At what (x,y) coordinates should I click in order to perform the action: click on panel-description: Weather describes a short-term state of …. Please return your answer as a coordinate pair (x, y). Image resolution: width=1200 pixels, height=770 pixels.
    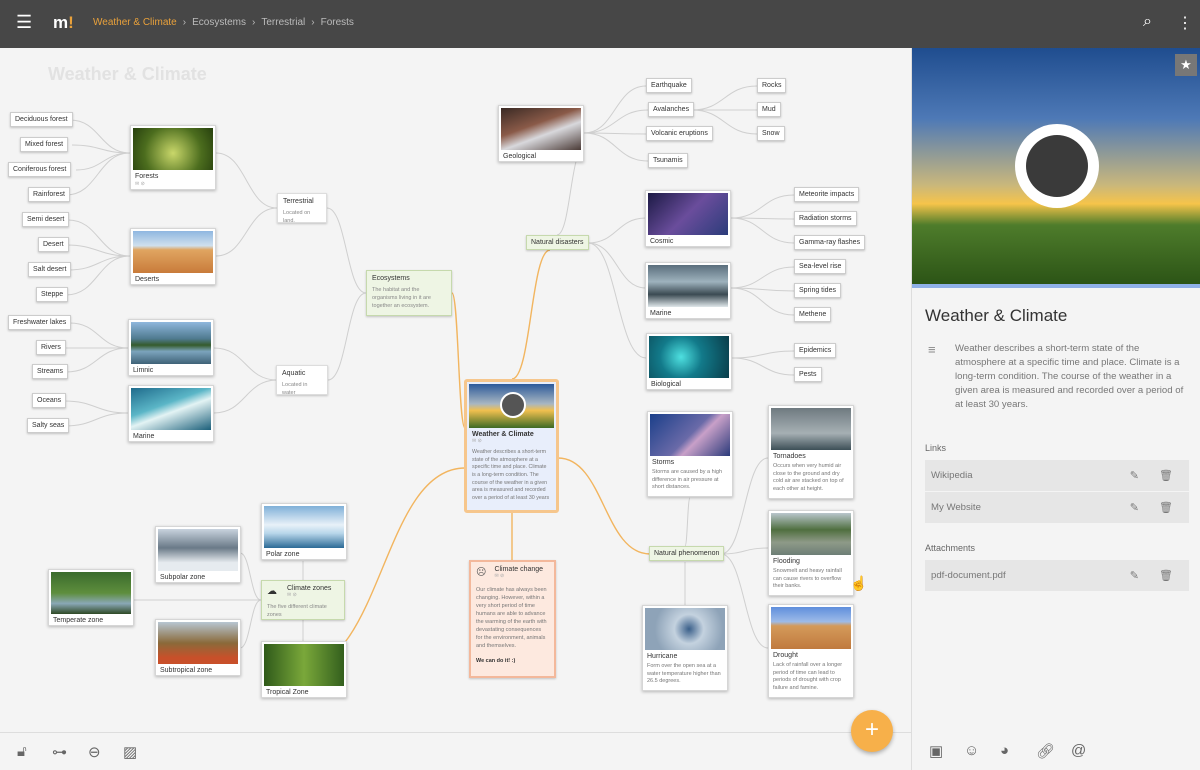
    Looking at the image, I should click on (1072, 377).